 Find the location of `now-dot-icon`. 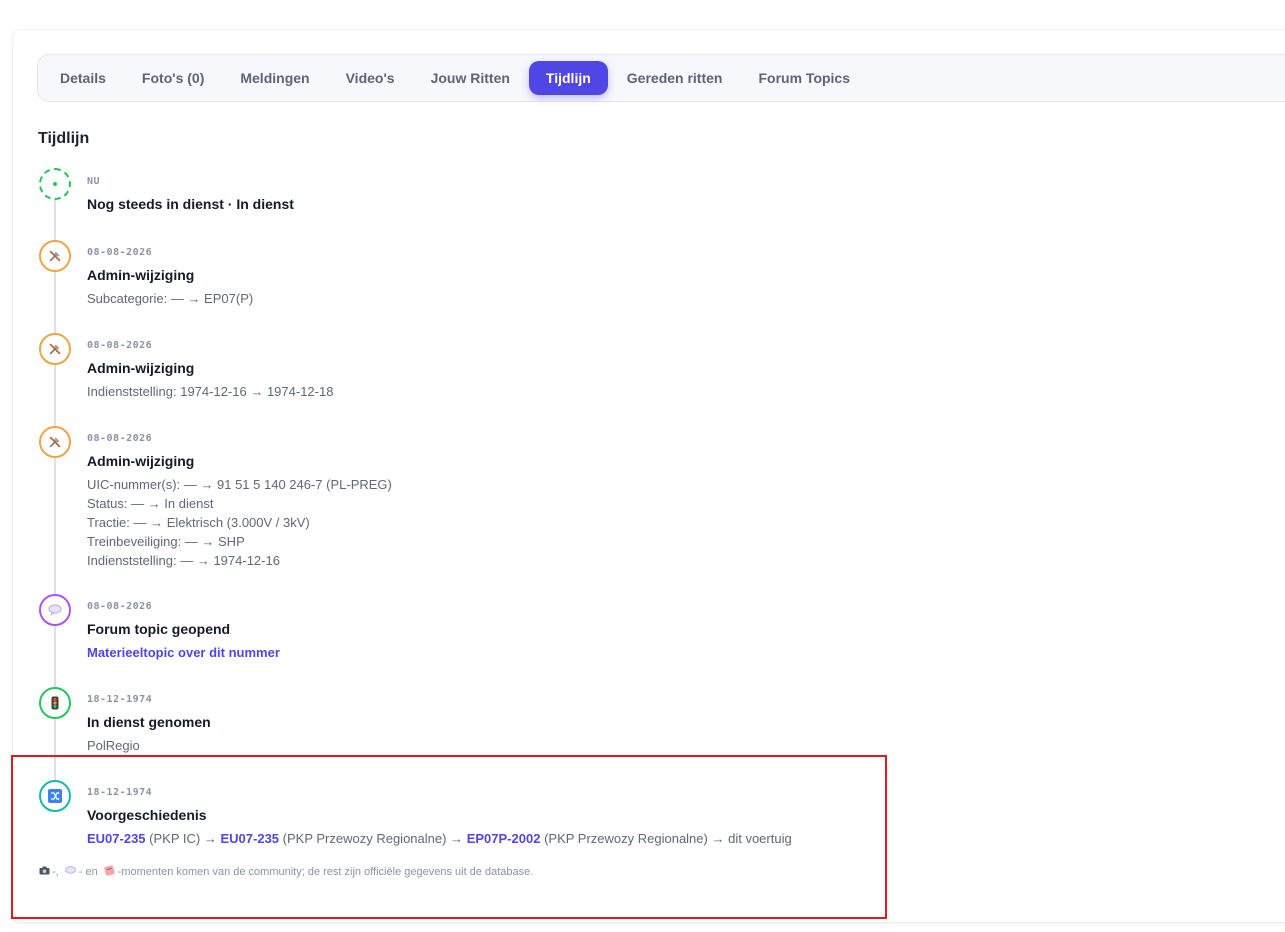

now-dot-icon is located at coordinates (55, 184).